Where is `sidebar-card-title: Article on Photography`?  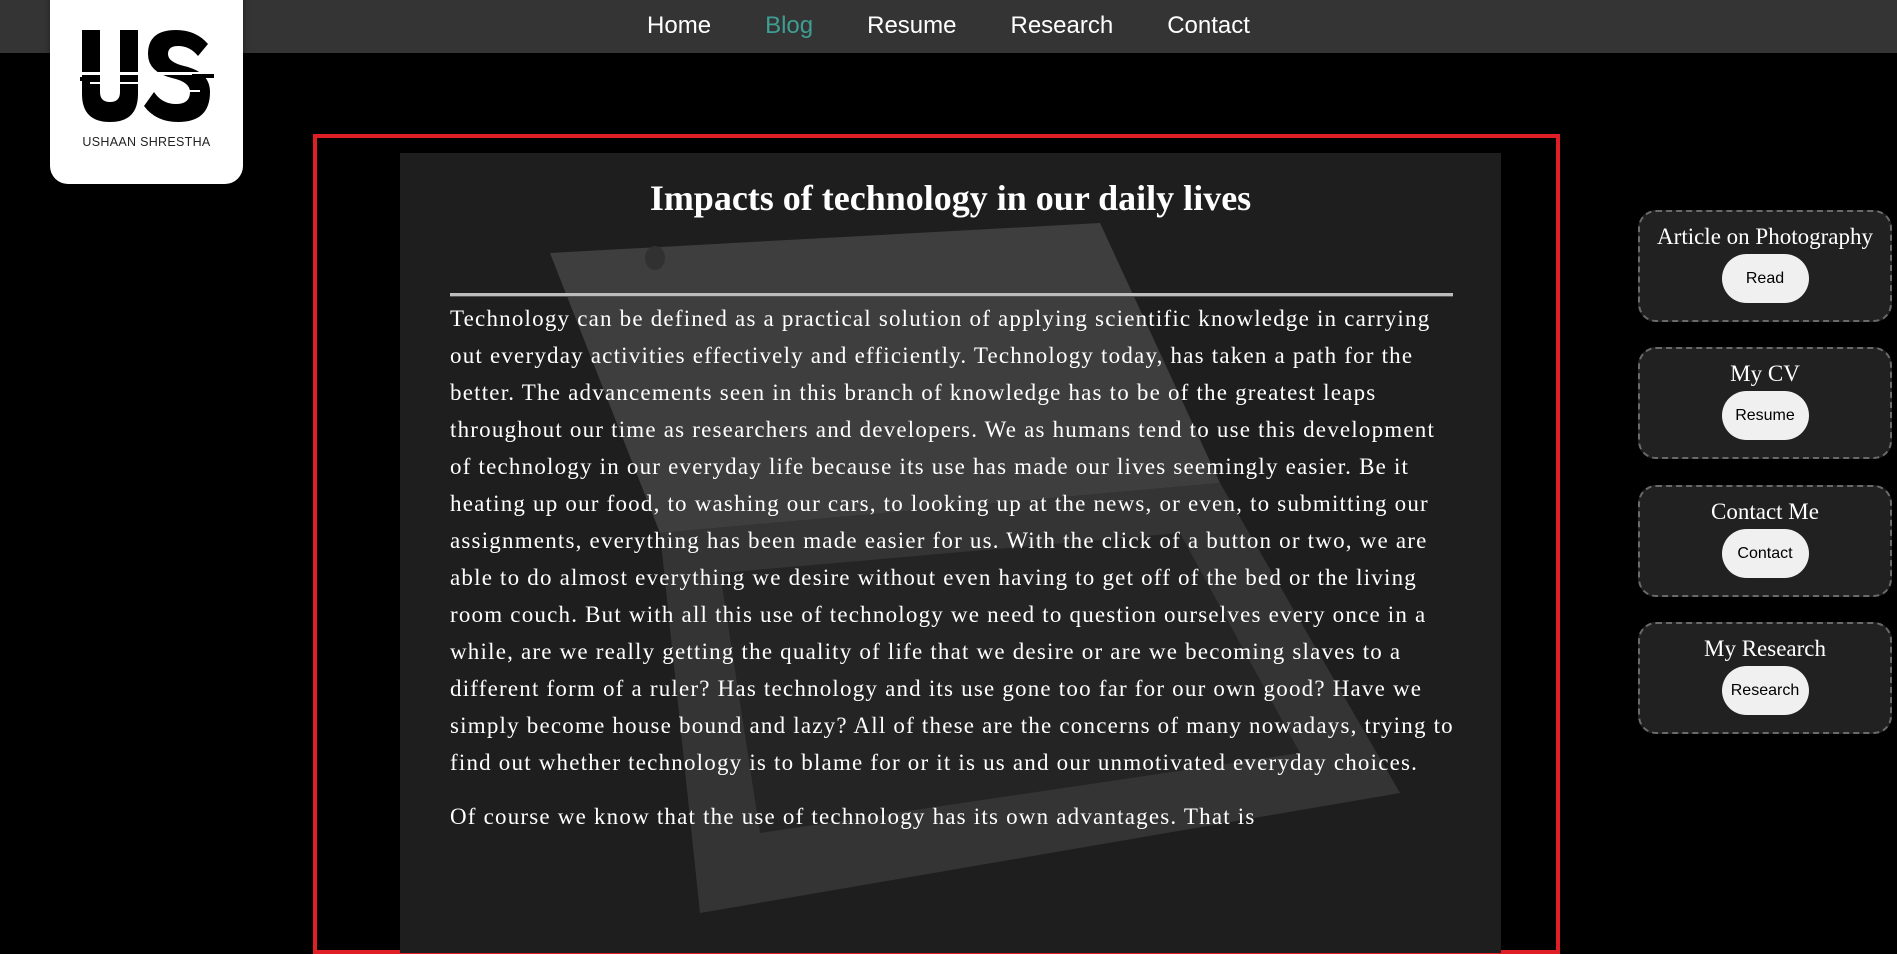 sidebar-card-title: Article on Photography is located at coordinates (1765, 236).